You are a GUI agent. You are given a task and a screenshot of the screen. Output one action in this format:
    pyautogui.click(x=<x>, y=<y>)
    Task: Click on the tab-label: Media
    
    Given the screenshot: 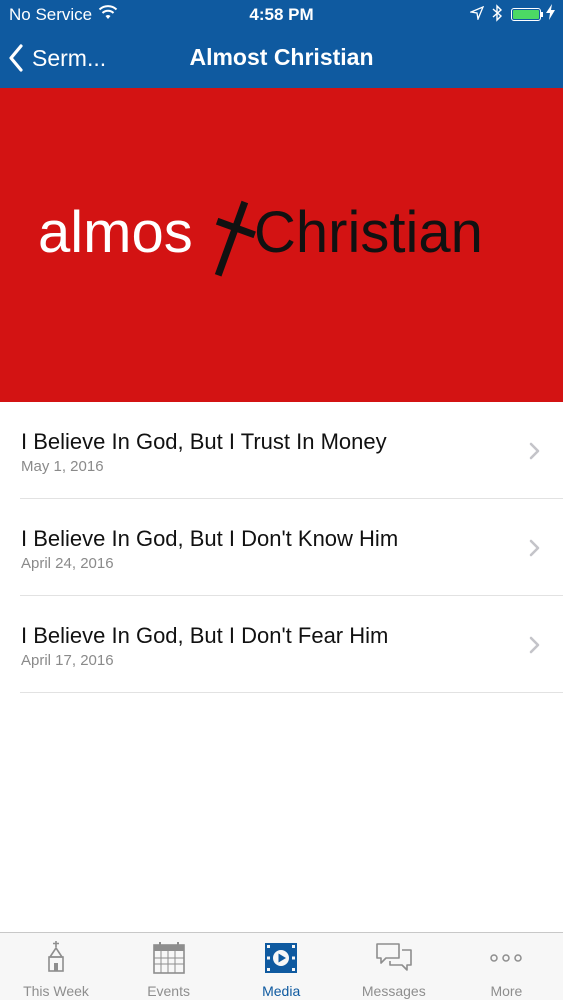 What is the action you would take?
    pyautogui.click(x=281, y=991)
    